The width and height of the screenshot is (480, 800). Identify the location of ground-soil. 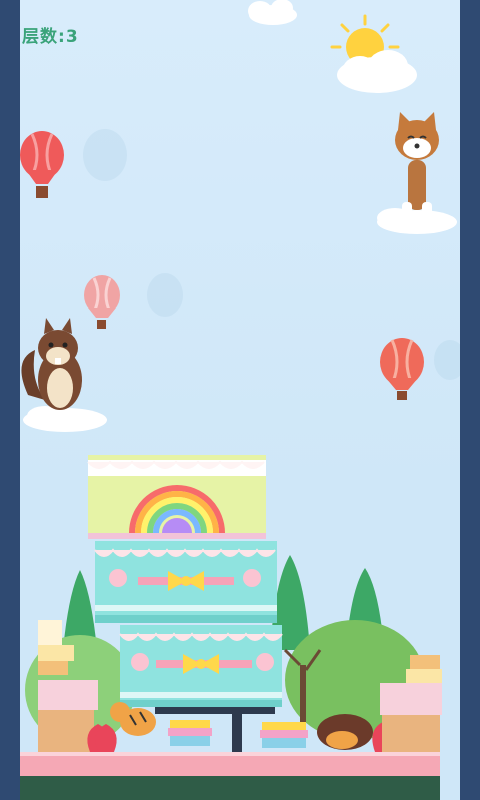
(230, 788).